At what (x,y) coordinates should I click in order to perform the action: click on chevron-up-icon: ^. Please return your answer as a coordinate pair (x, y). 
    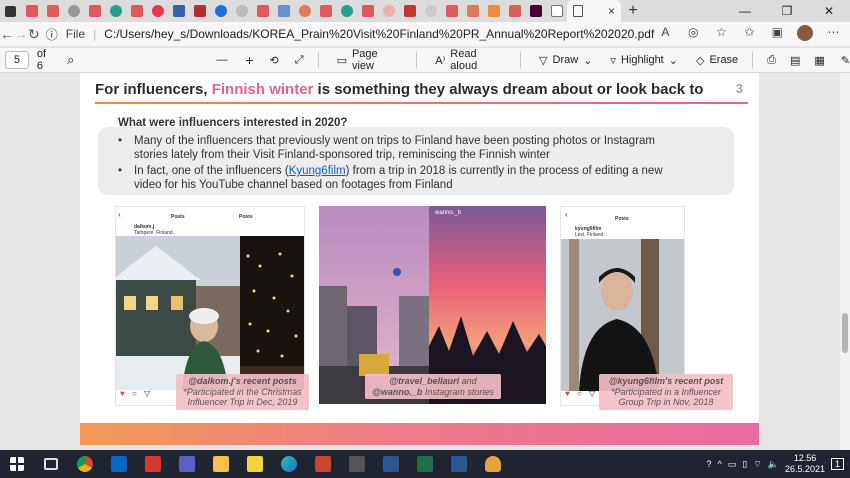
    Looking at the image, I should click on (720, 464).